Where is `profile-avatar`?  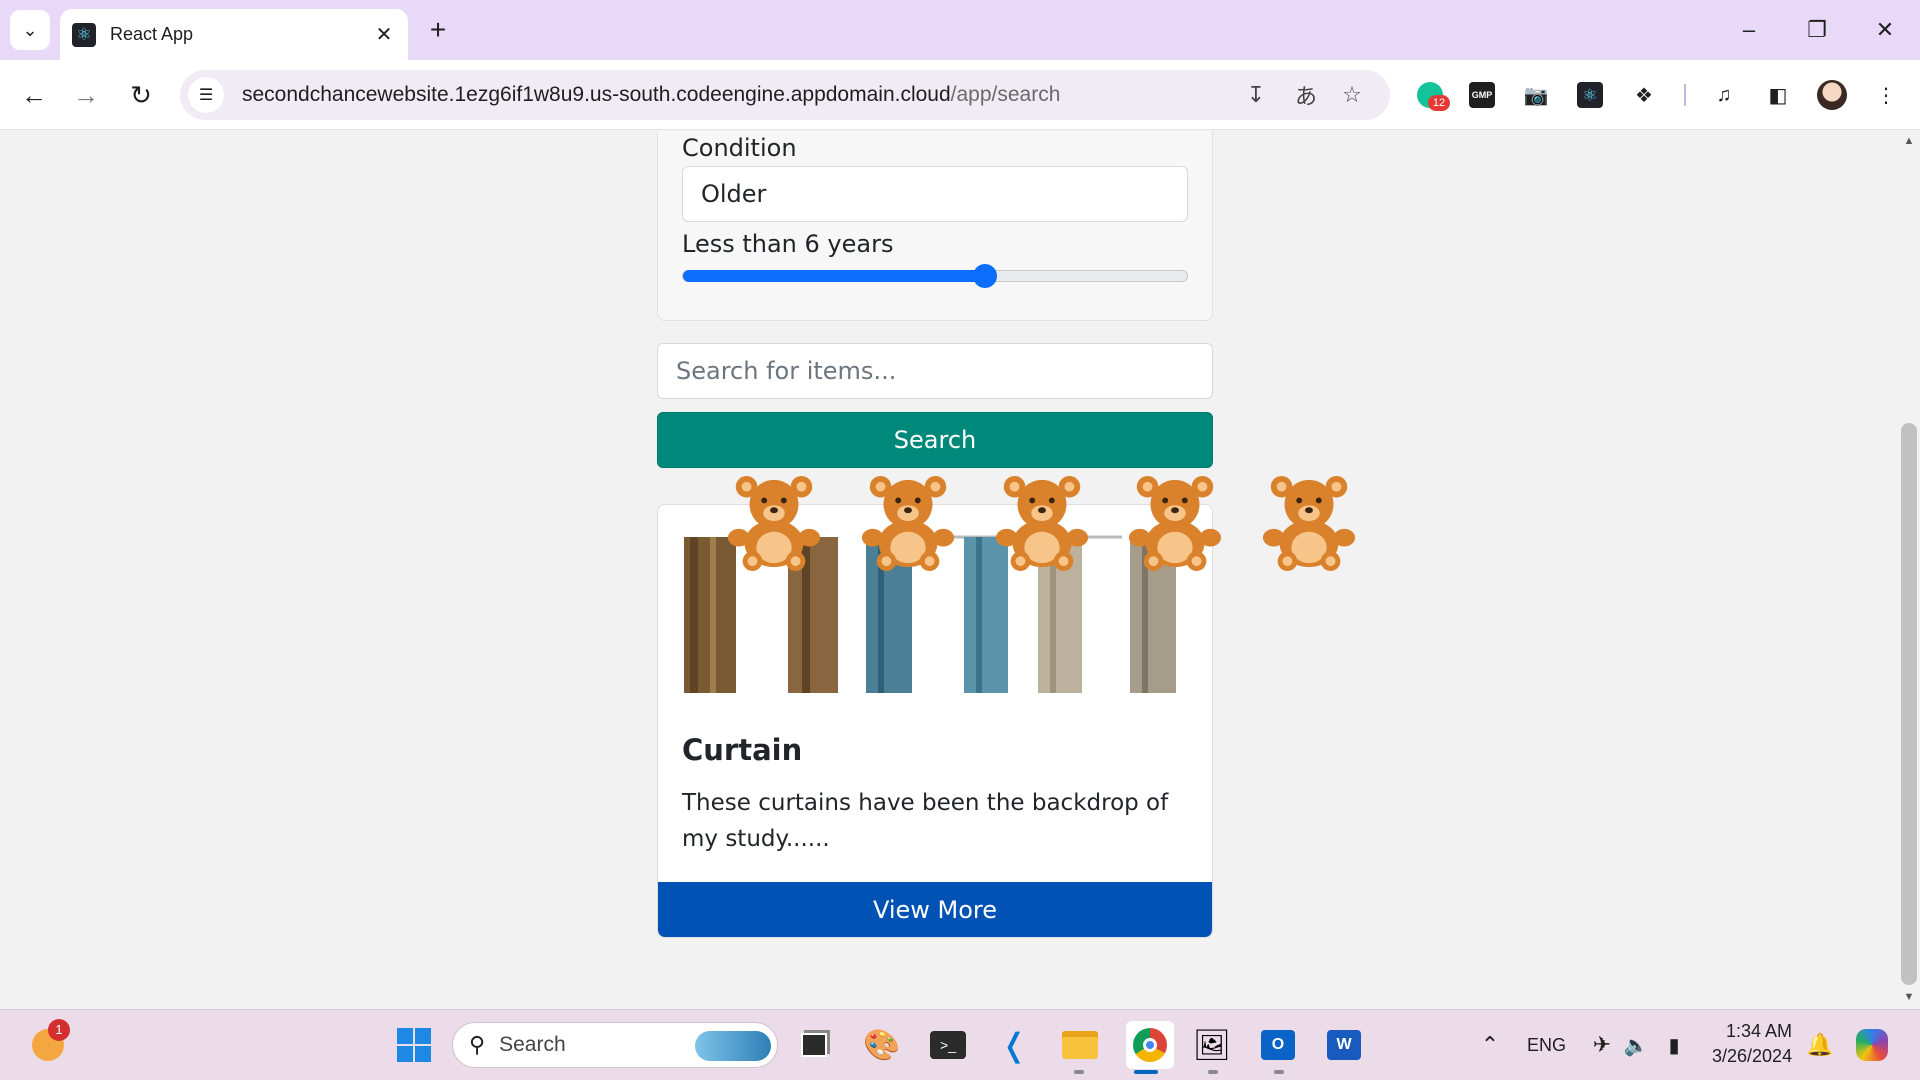
profile-avatar is located at coordinates (1832, 95).